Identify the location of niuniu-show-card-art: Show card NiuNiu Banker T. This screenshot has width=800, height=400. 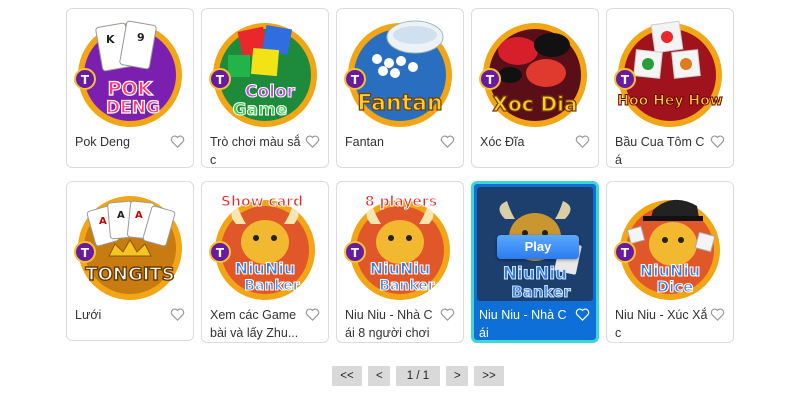
(262, 247).